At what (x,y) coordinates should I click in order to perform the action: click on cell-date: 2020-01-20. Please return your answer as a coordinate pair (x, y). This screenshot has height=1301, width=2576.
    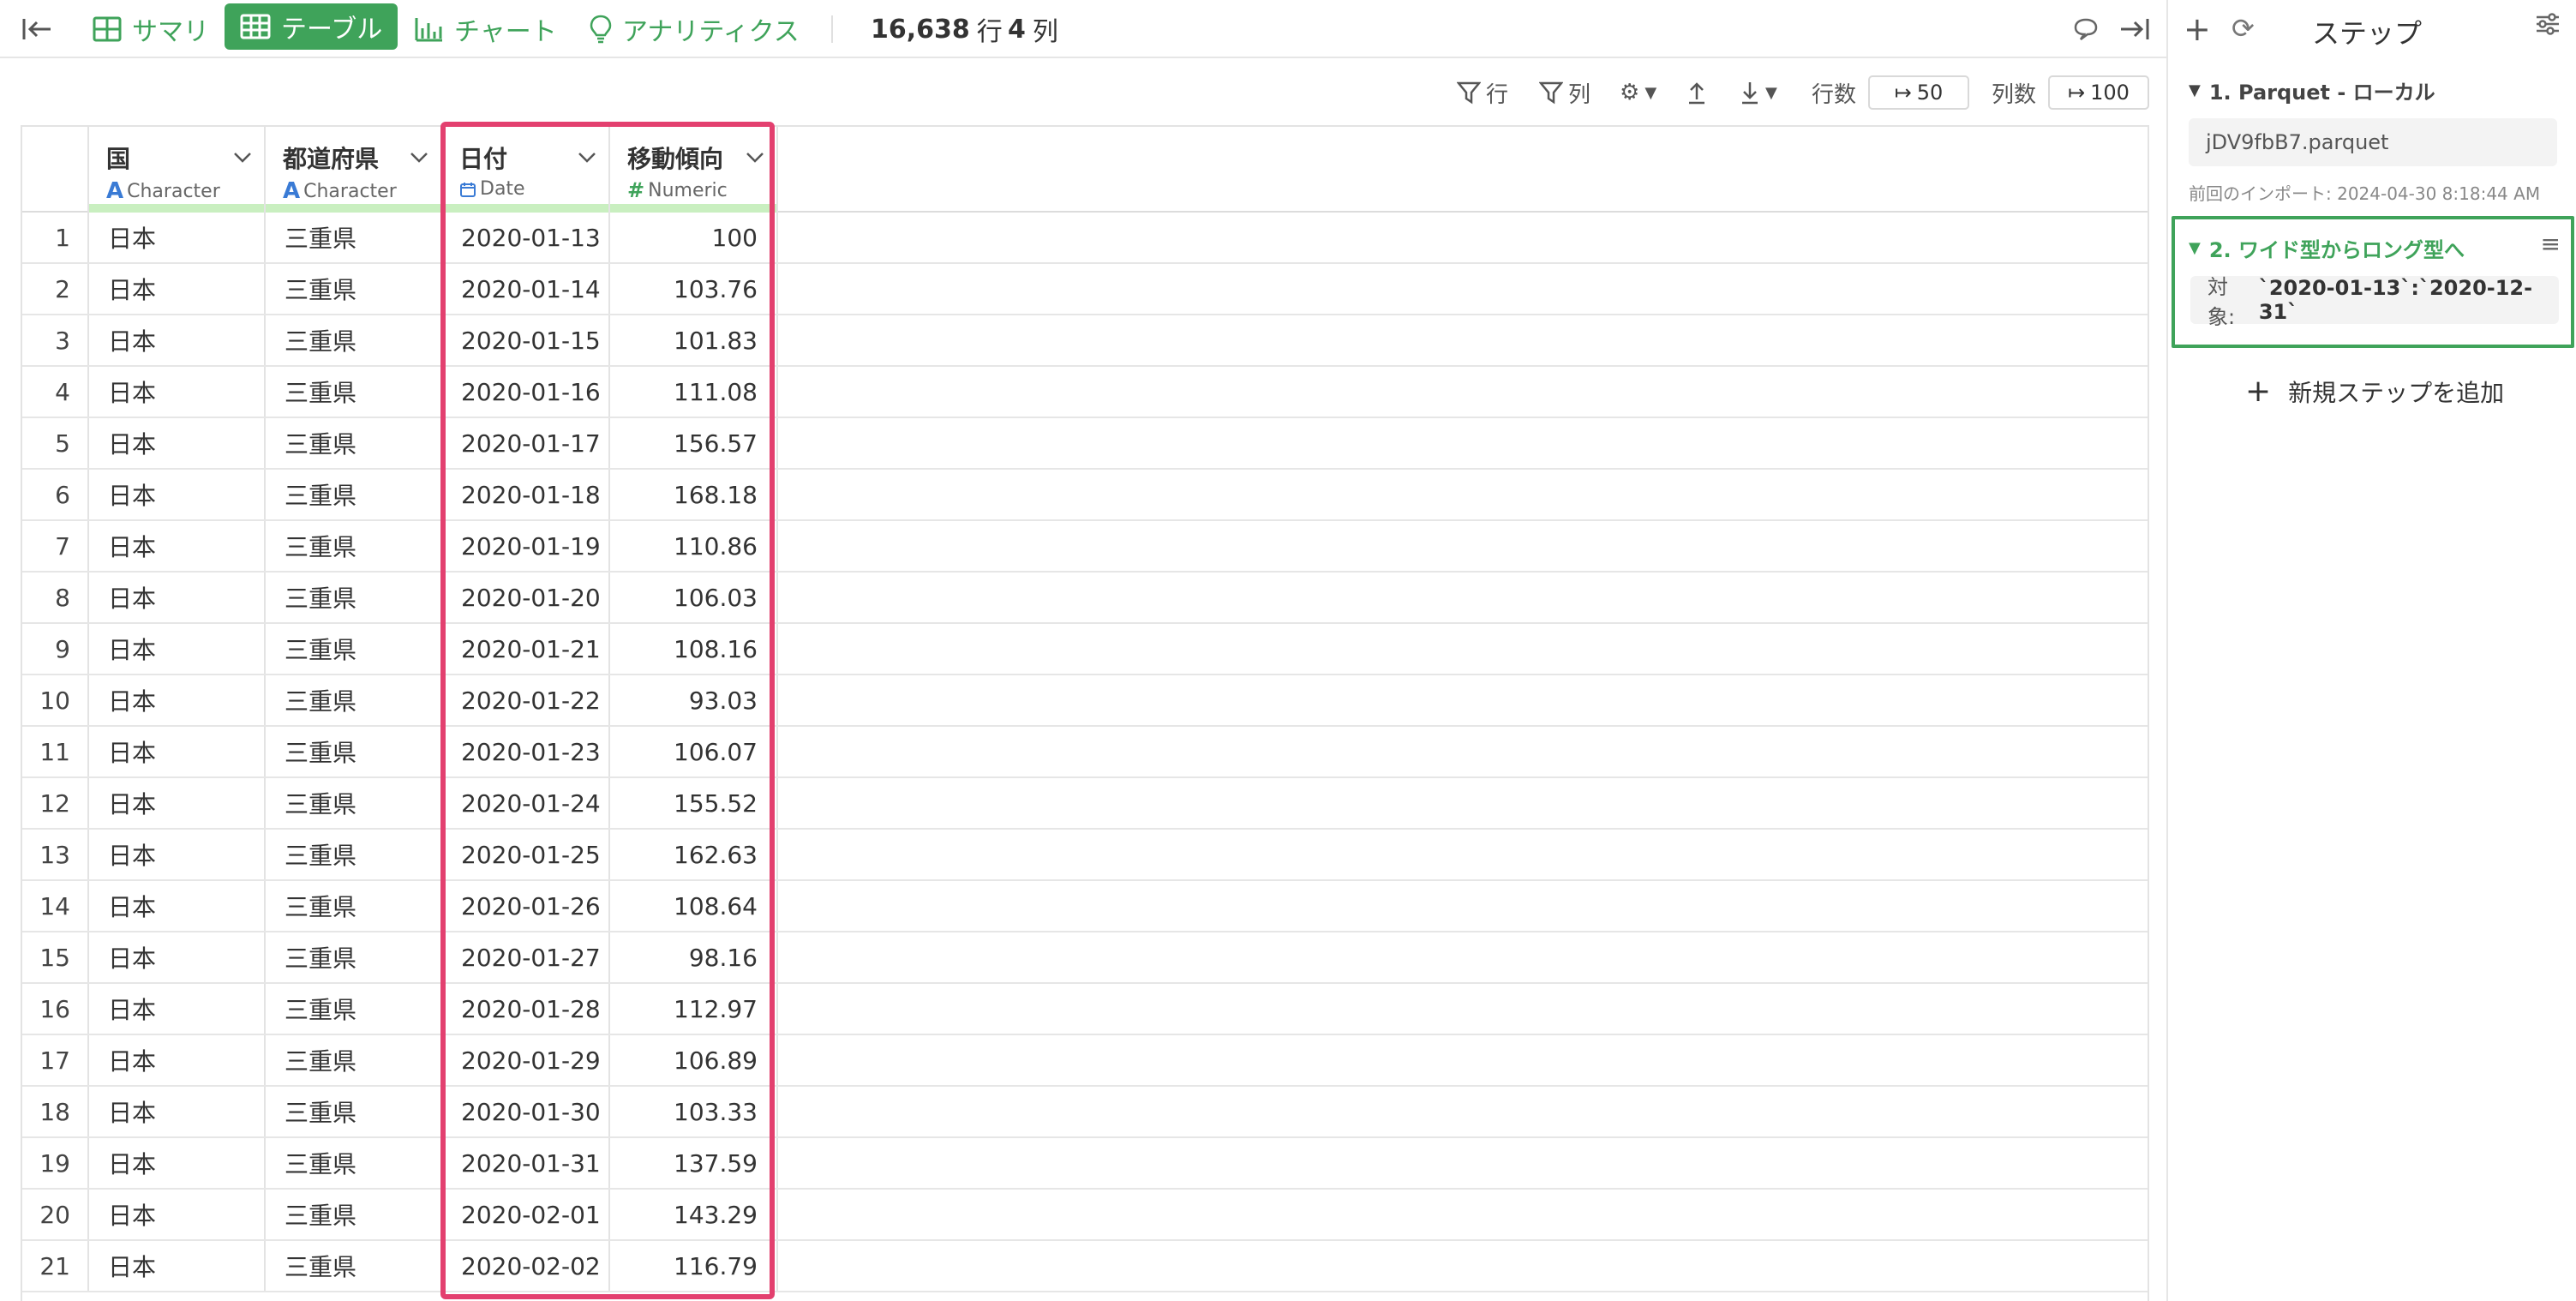
    Looking at the image, I should click on (526, 597).